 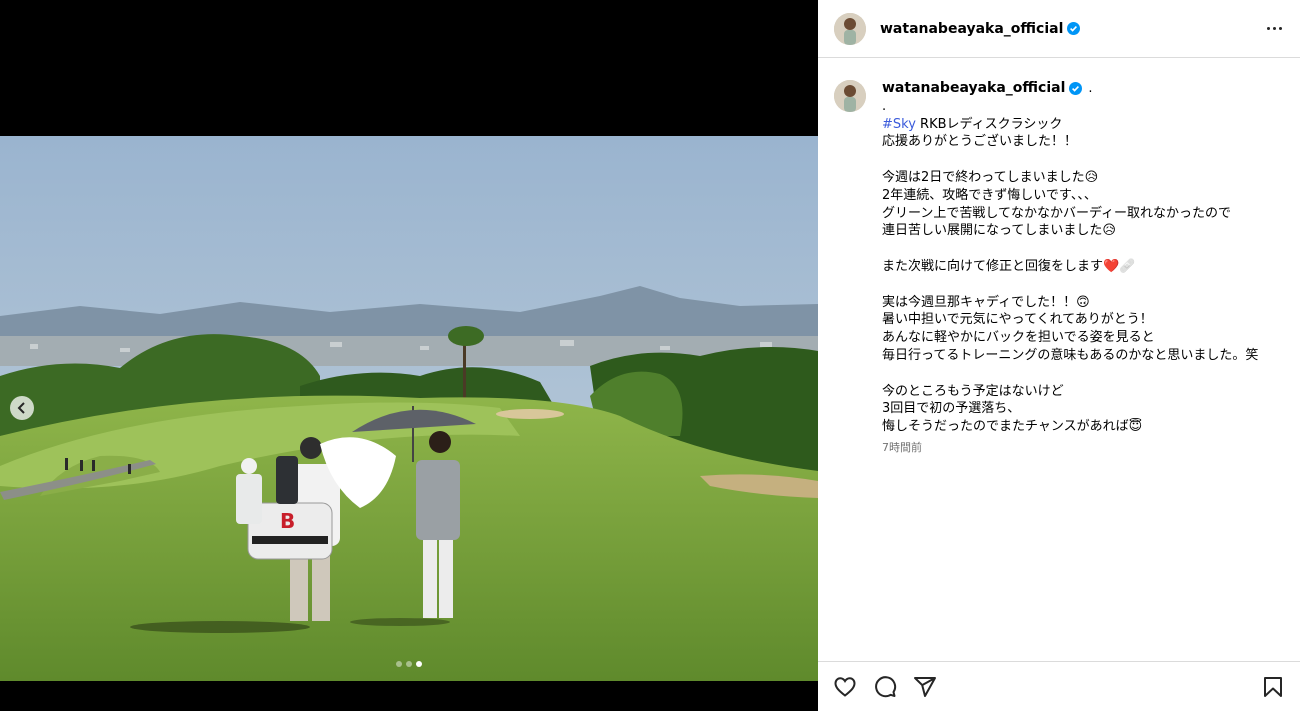 I want to click on caption-username: watanabeayaka_official, so click(x=973, y=89).